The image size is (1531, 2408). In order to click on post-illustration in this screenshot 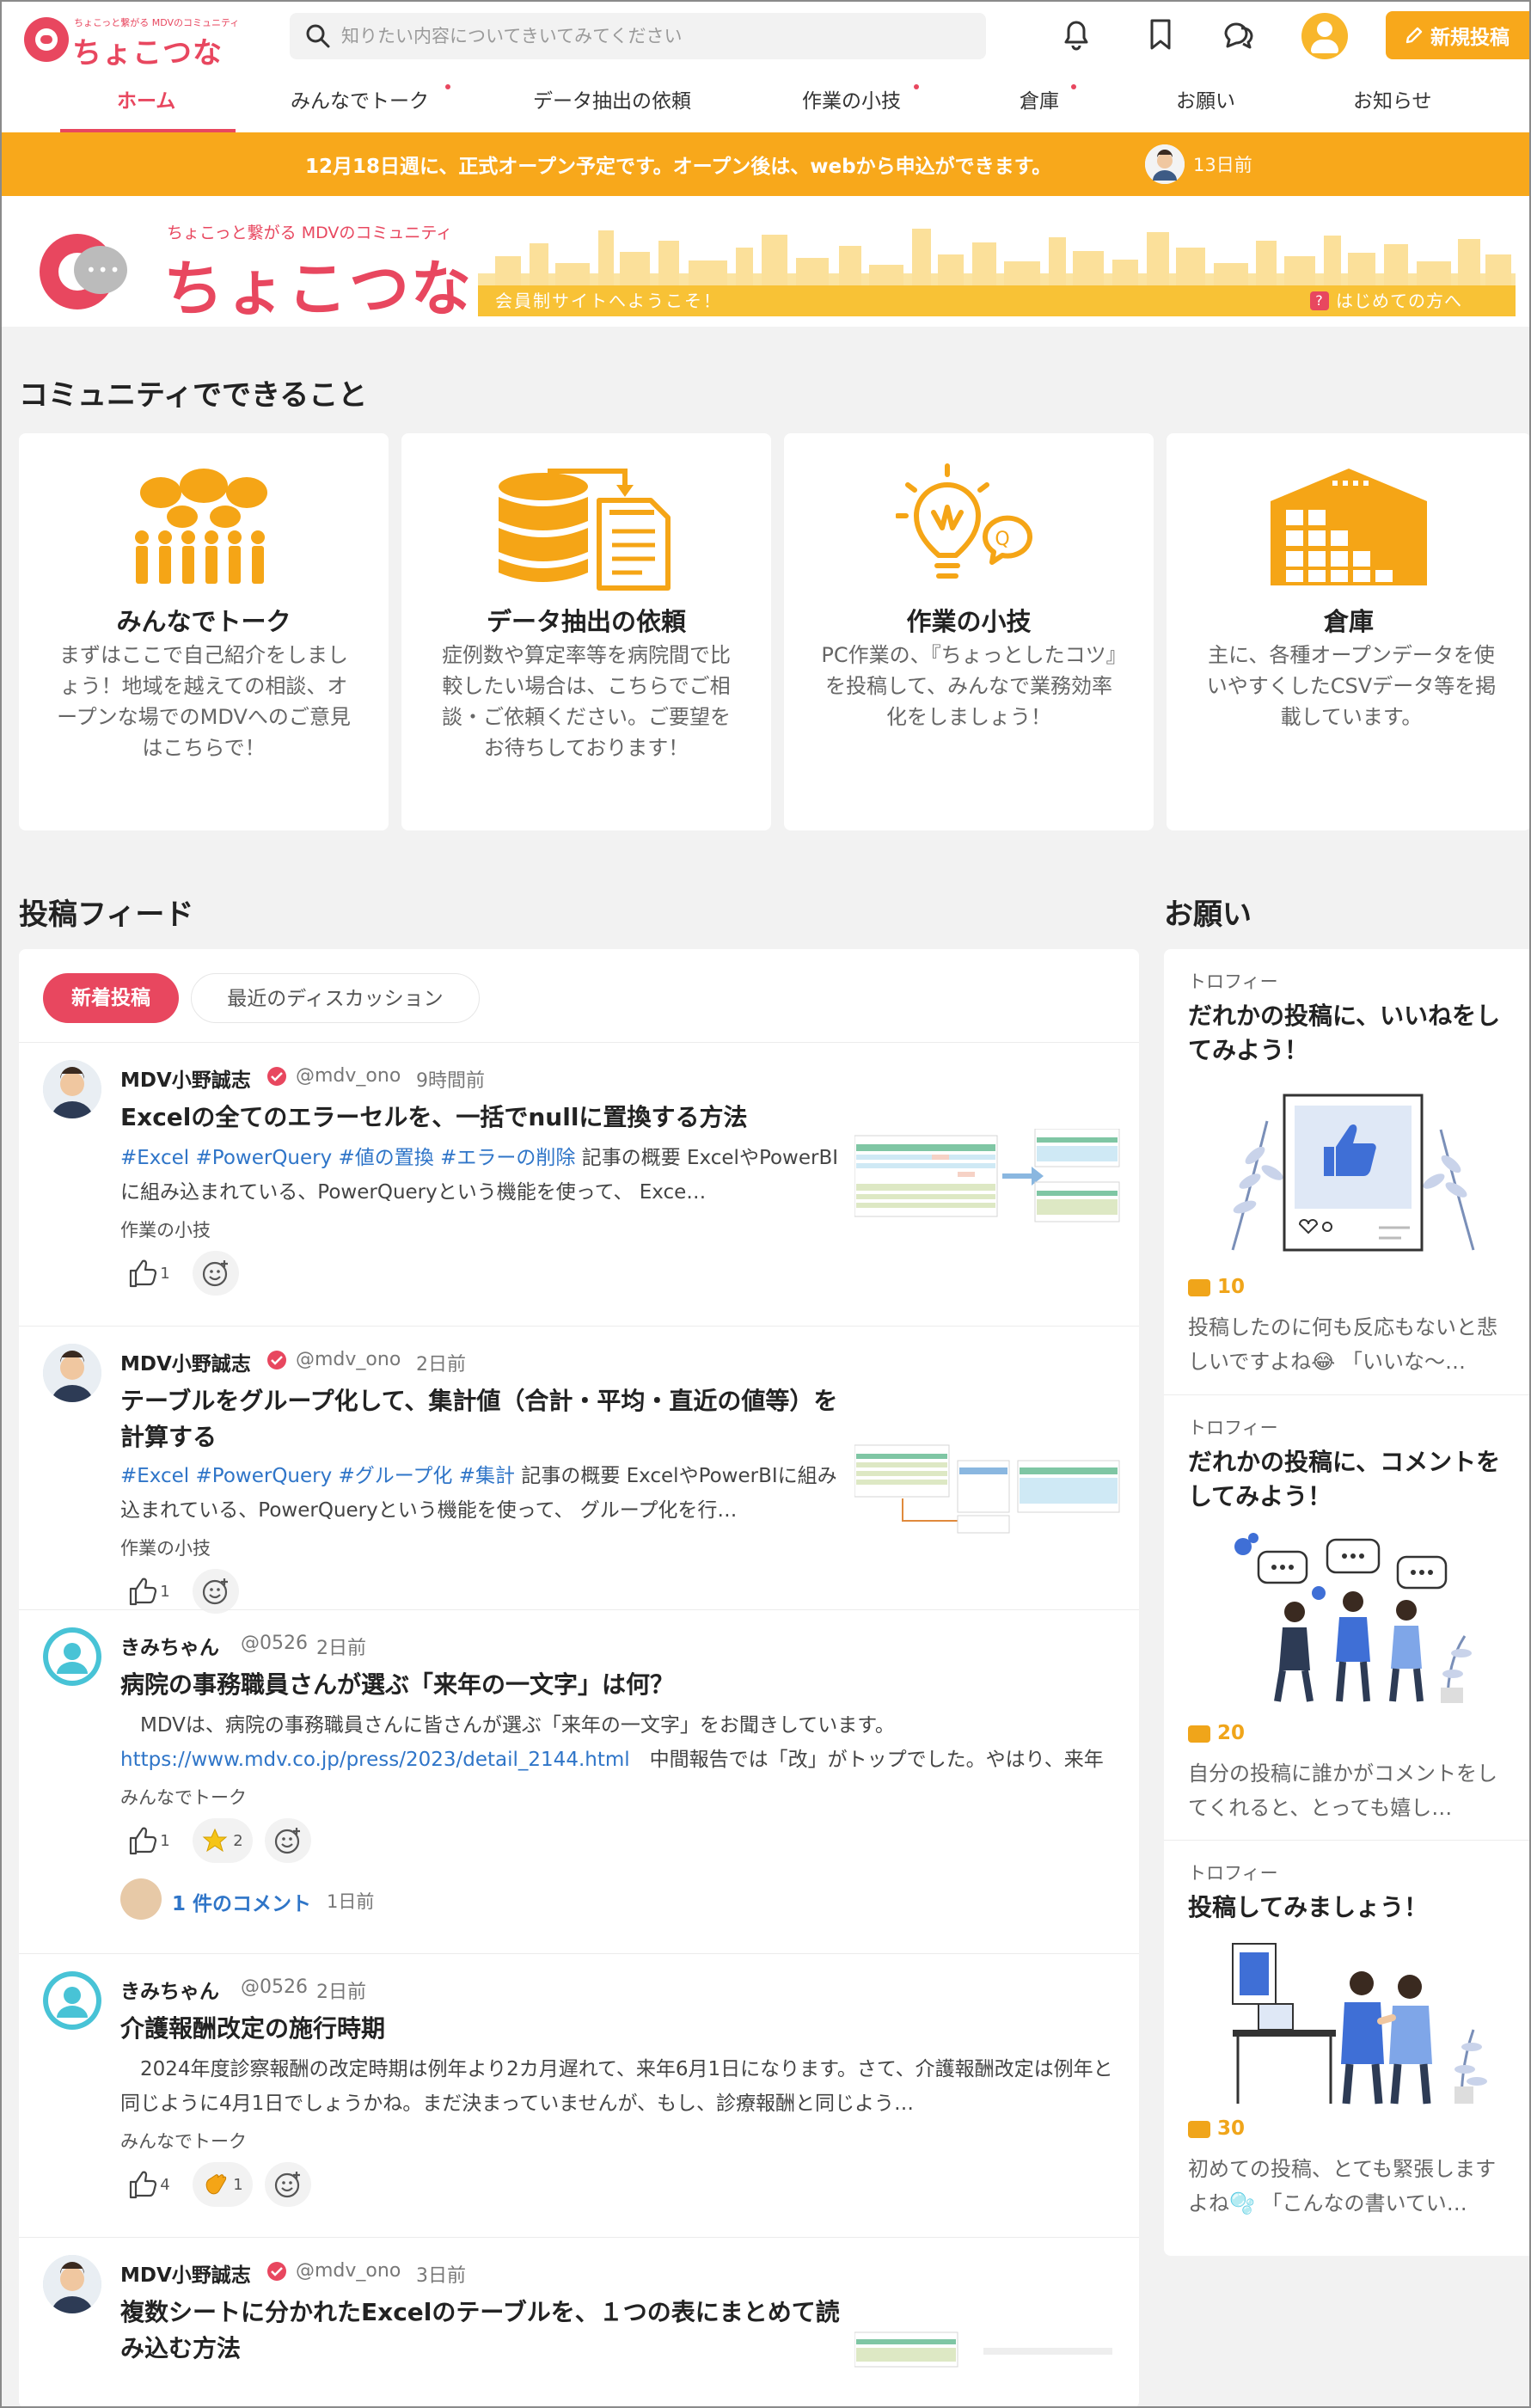, I will do `click(1359, 2024)`.